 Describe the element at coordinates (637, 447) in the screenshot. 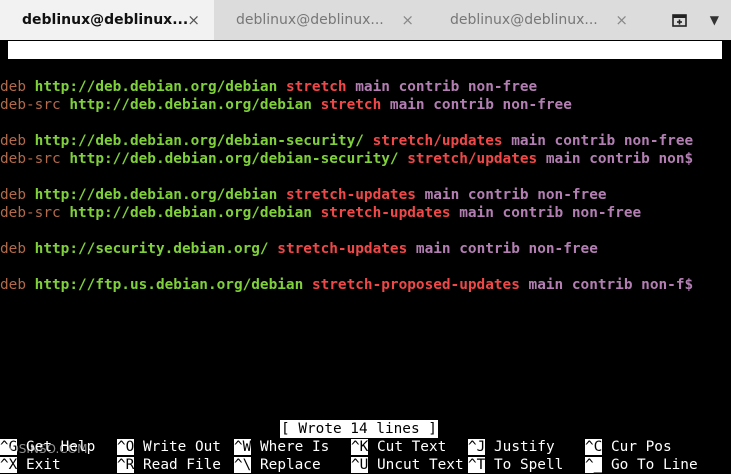

I see `shortcut-label: Cur Pos` at that location.